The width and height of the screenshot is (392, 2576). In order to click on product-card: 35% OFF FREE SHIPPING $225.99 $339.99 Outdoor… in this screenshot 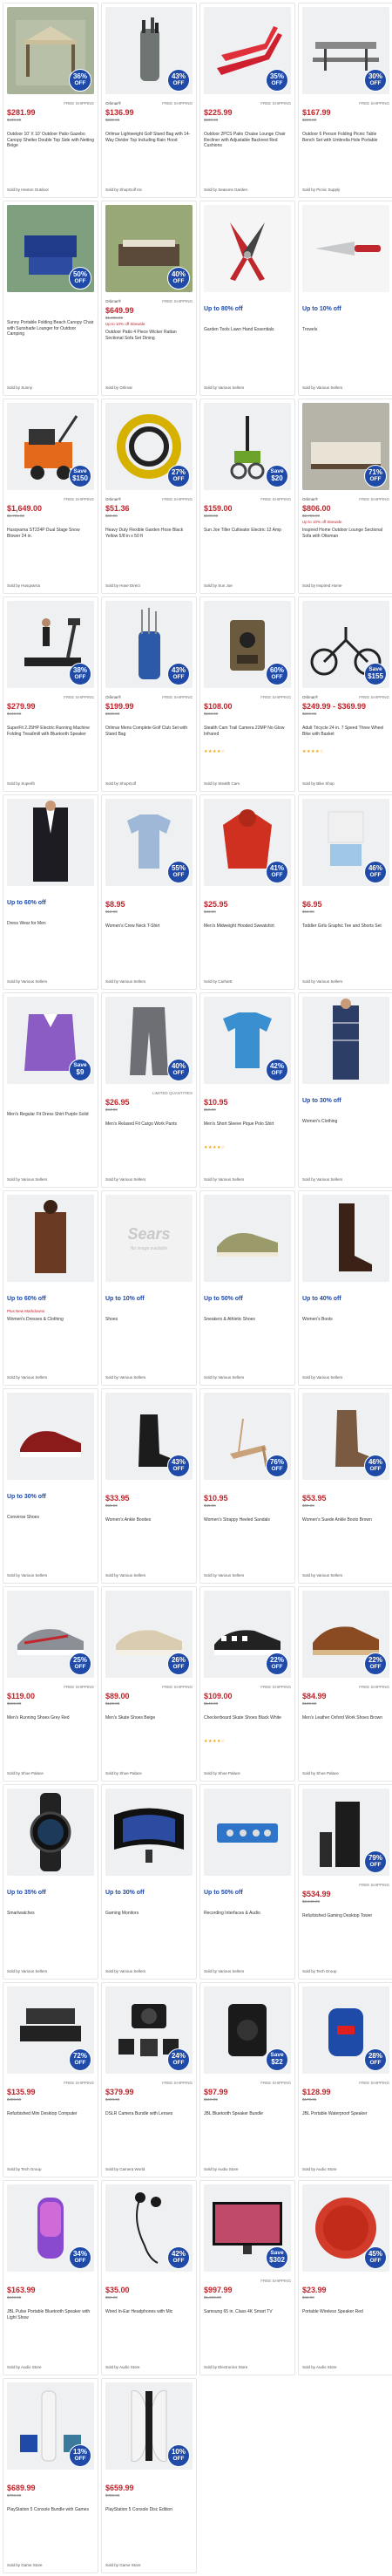, I will do `click(247, 100)`.